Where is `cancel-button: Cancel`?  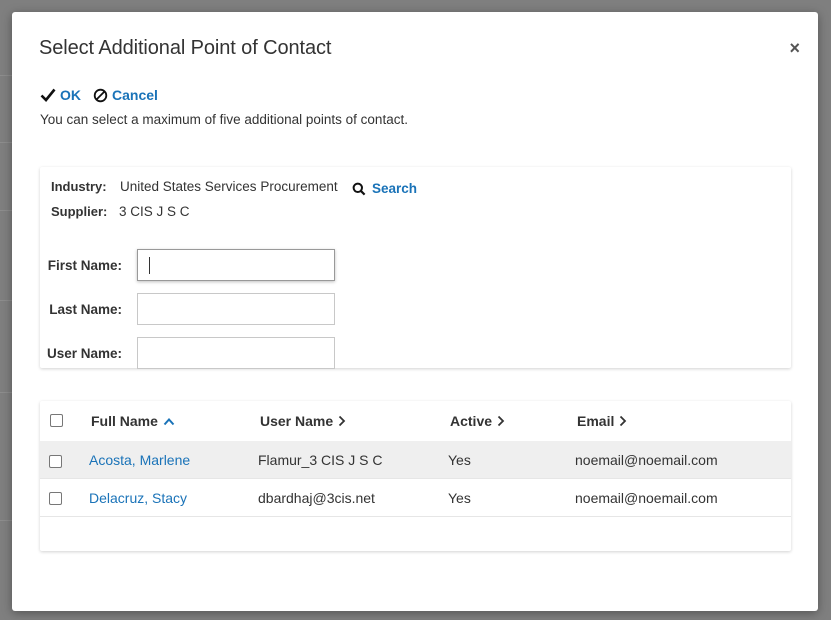 cancel-button: Cancel is located at coordinates (125, 95).